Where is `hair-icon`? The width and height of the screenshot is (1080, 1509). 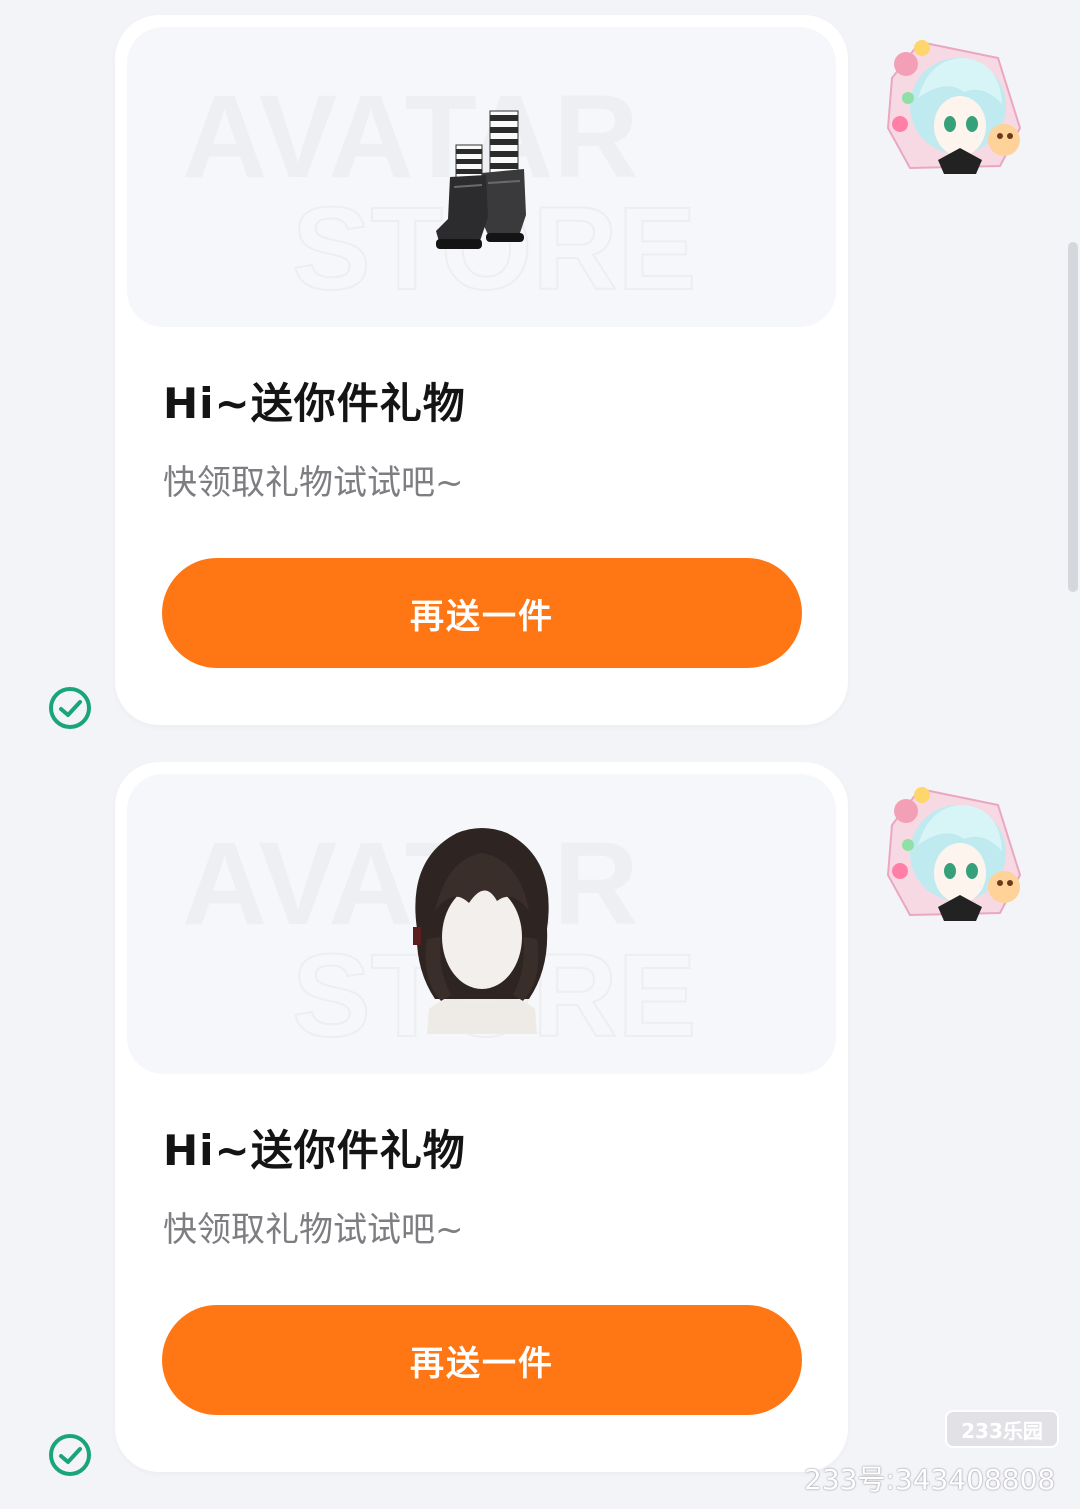
hair-icon is located at coordinates (481, 931).